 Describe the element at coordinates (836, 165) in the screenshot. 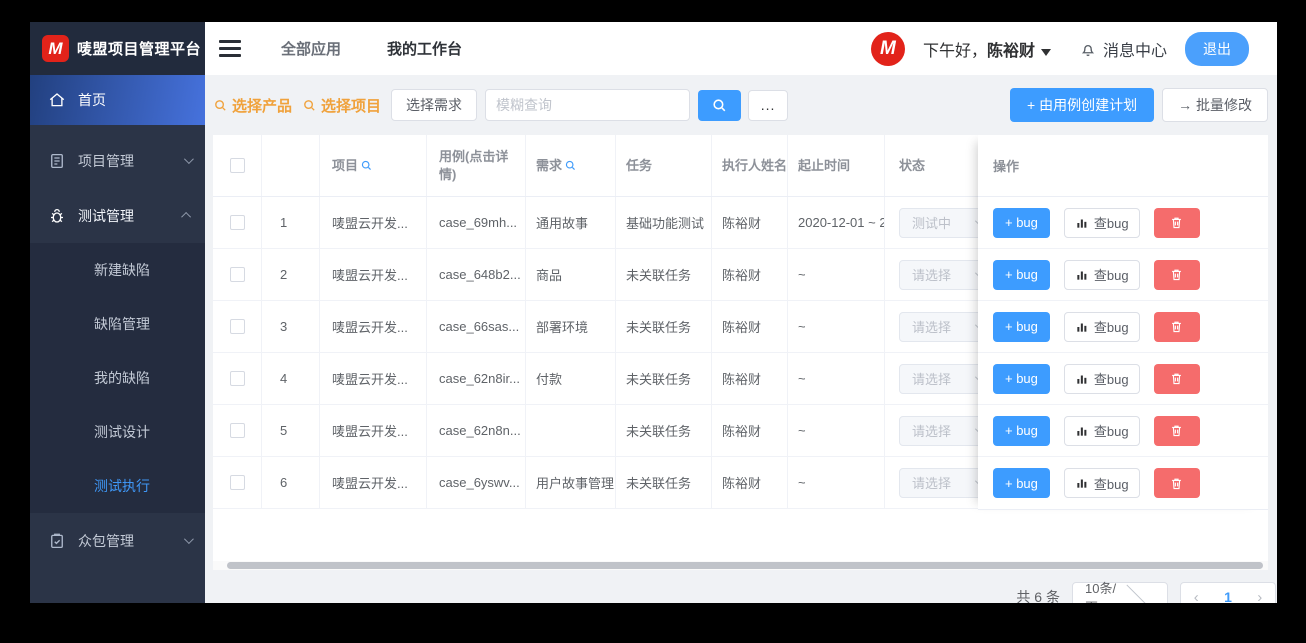

I see `col-header-time: 起止时间` at that location.